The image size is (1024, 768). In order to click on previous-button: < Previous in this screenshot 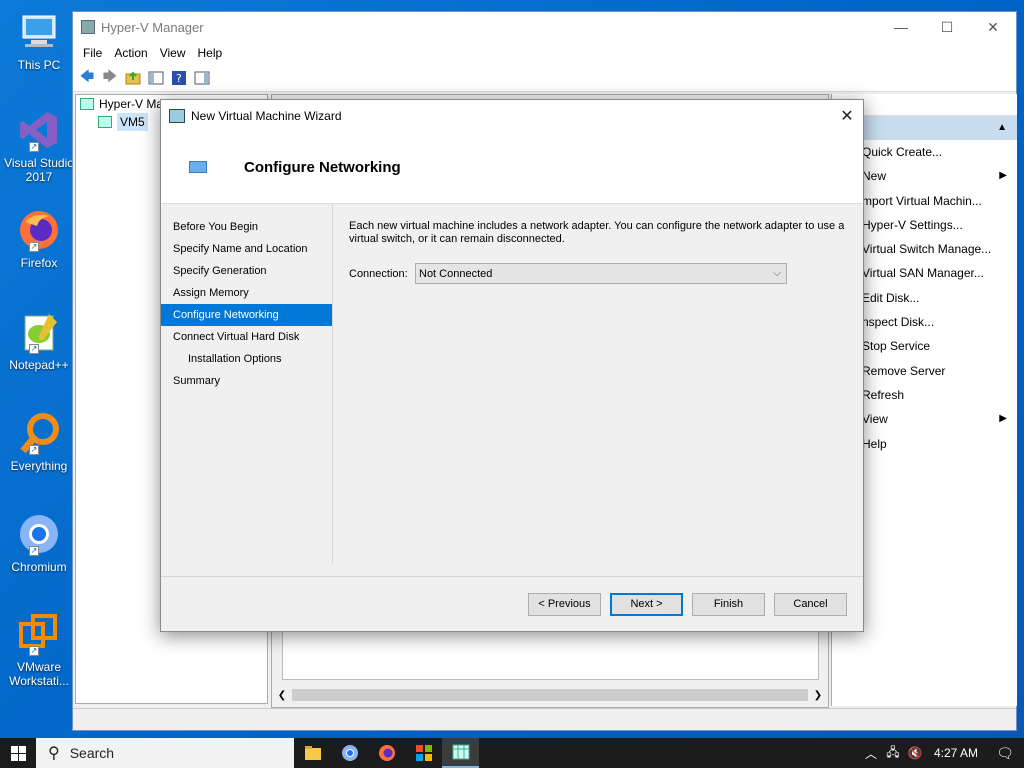, I will do `click(564, 604)`.